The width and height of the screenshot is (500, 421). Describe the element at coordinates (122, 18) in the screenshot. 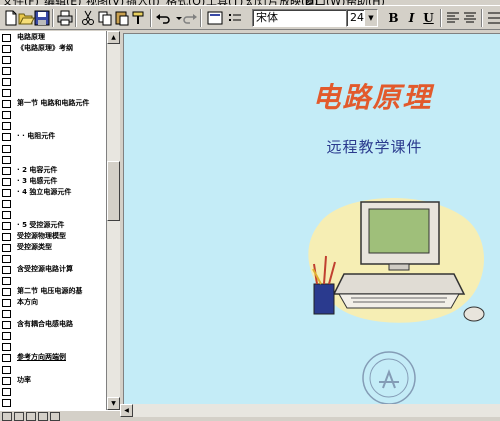

I see `paste-icon` at that location.